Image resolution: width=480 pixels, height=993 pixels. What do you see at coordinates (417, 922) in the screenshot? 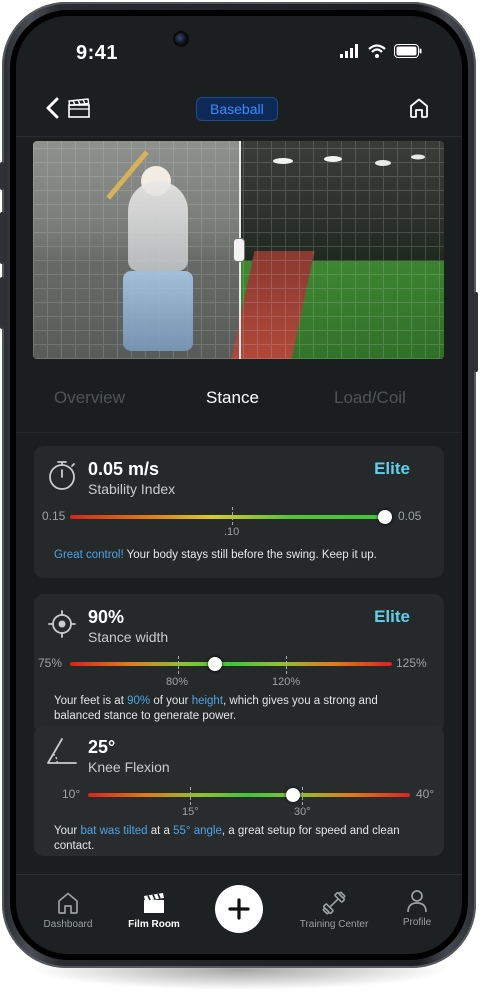
I see `nav-profile-label: Profile` at bounding box center [417, 922].